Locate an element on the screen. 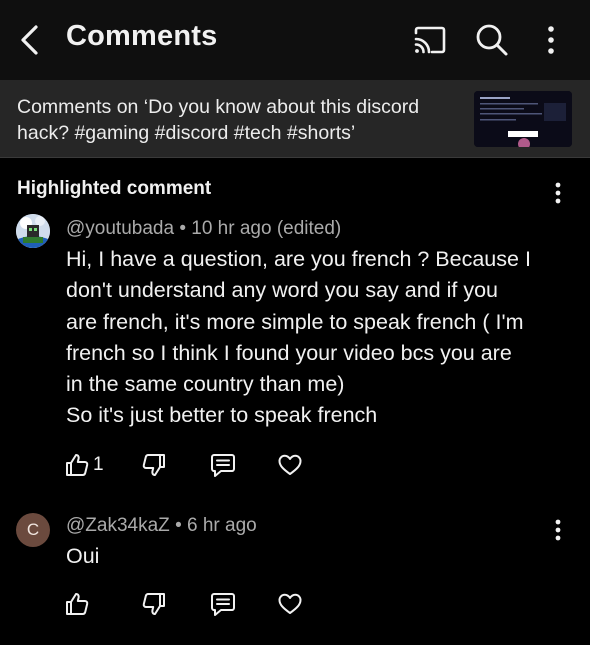 Image resolution: width=590 pixels, height=645 pixels. like-count: 1 is located at coordinates (98, 464).